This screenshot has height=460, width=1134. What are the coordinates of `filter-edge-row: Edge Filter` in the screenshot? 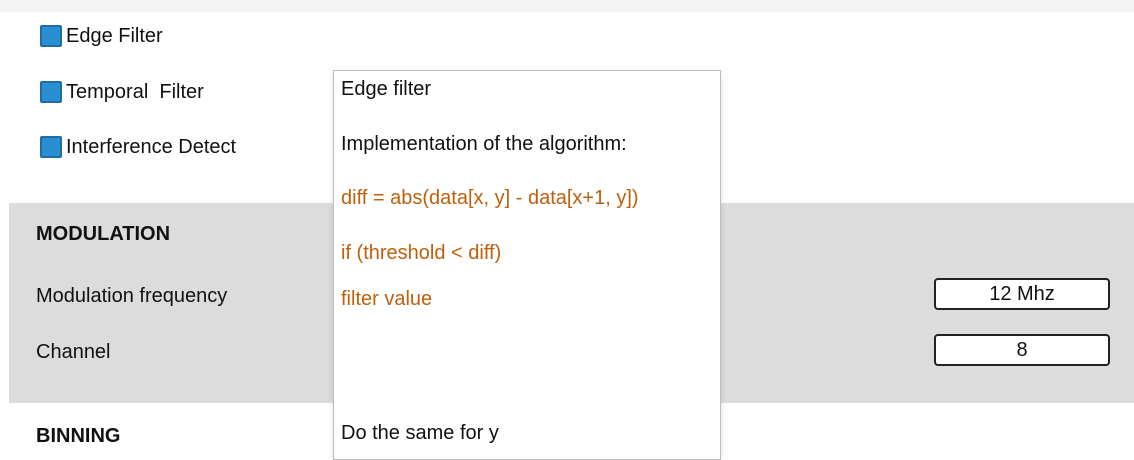 It's located at (101, 36).